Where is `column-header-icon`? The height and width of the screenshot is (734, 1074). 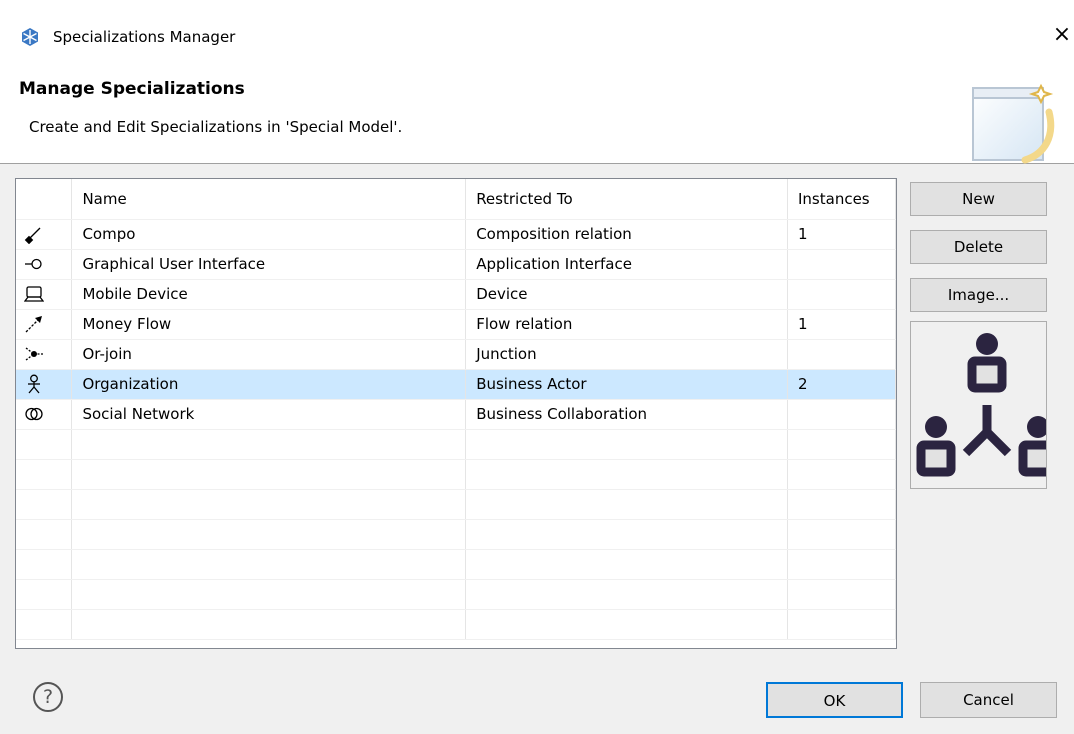 column-header-icon is located at coordinates (44, 199).